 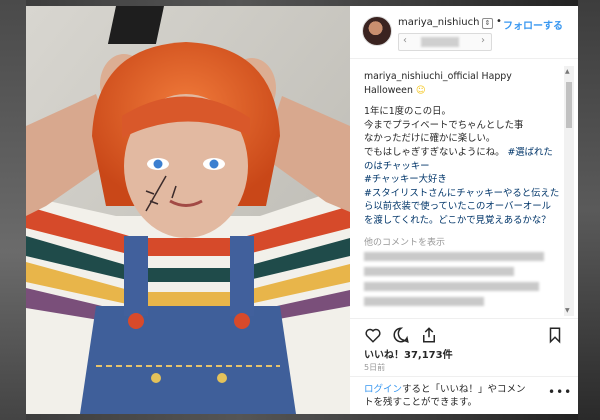 I want to click on post-actions, so click(x=464, y=332).